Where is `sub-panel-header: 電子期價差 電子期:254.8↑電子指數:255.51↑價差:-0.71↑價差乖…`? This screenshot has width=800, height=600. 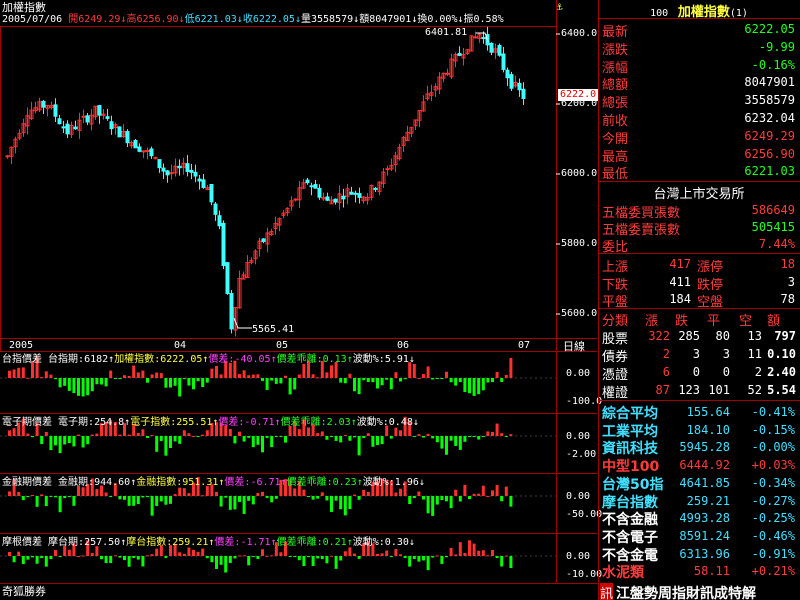 sub-panel-header: 電子期價差 電子期:254.8↑電子指數:255.51↑價差:-0.71↑價差乖… is located at coordinates (210, 422).